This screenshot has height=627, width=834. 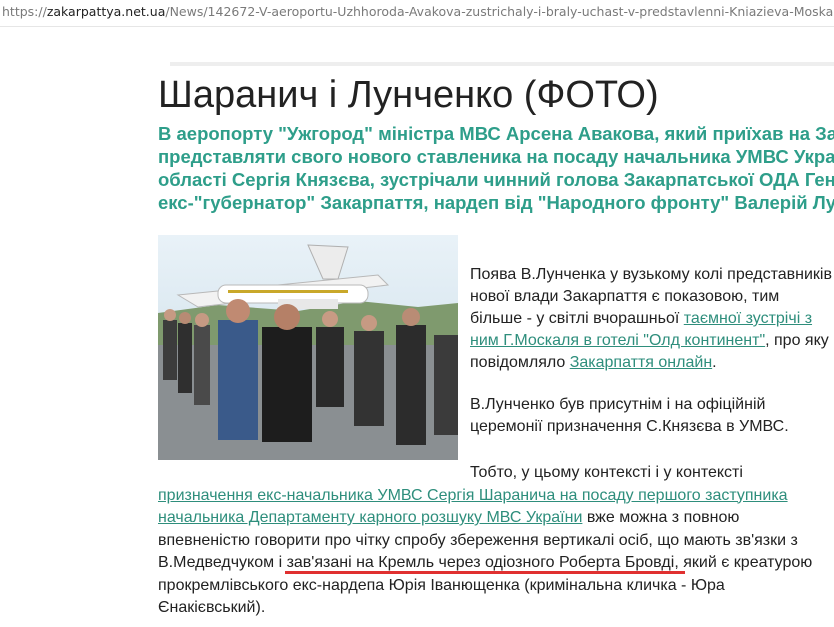 What do you see at coordinates (24, 11) in the screenshot?
I see `url-scheme: https://` at bounding box center [24, 11].